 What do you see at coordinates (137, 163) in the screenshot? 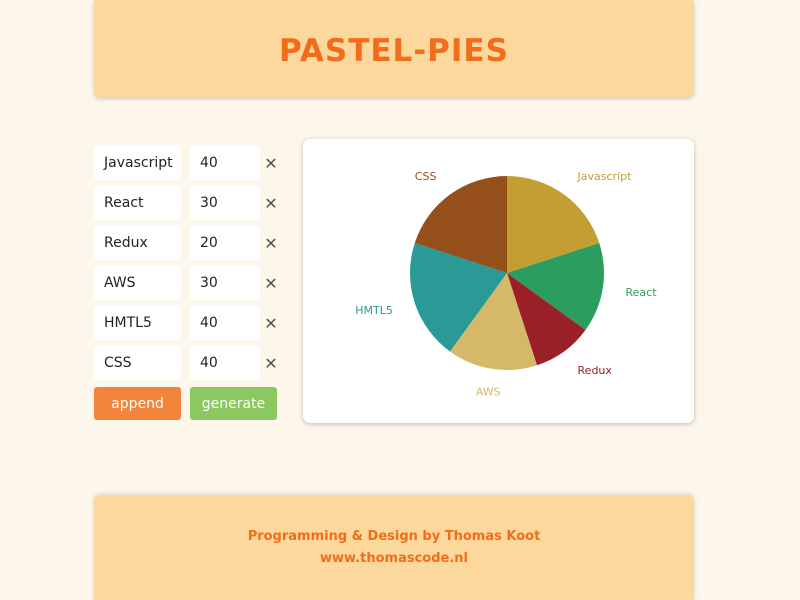
I see `entry-name-input: Javascript` at bounding box center [137, 163].